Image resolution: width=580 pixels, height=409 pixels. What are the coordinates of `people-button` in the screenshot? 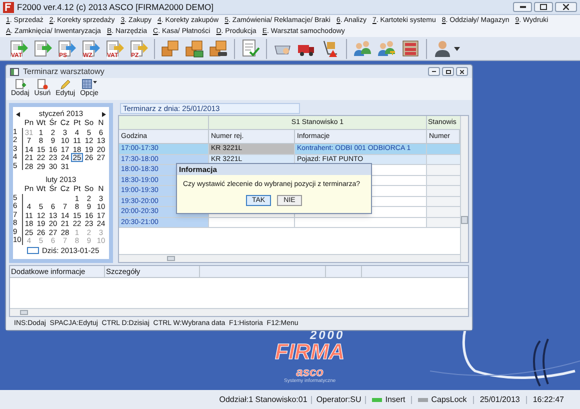 It's located at (362, 48).